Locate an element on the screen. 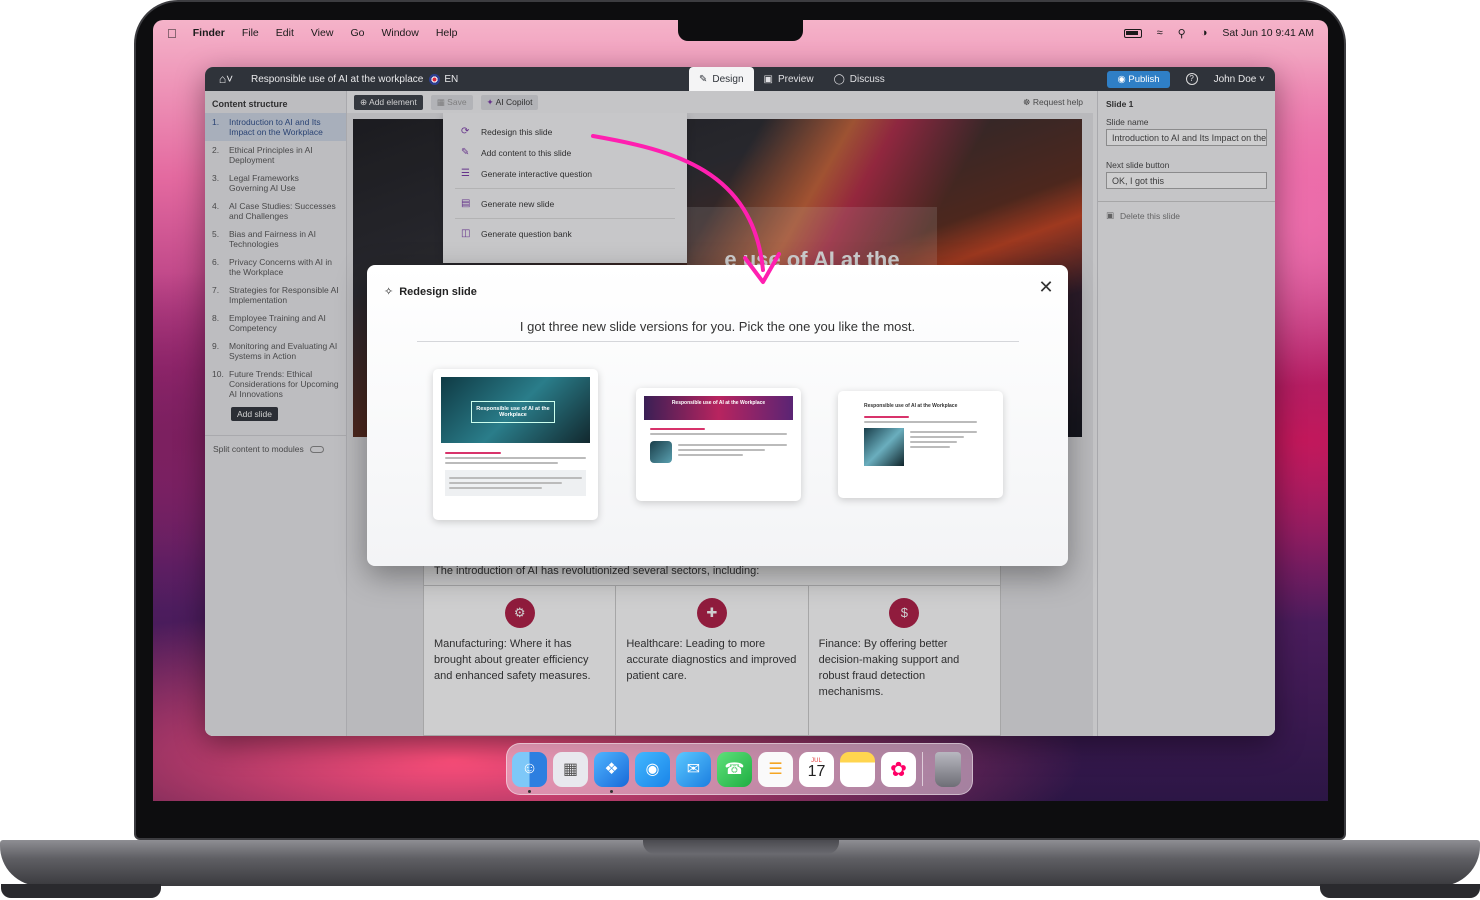 The width and height of the screenshot is (1480, 900). help-icon: ? is located at coordinates (1191, 79).